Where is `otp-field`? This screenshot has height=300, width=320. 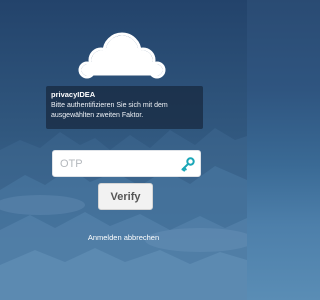 otp-field is located at coordinates (126, 163).